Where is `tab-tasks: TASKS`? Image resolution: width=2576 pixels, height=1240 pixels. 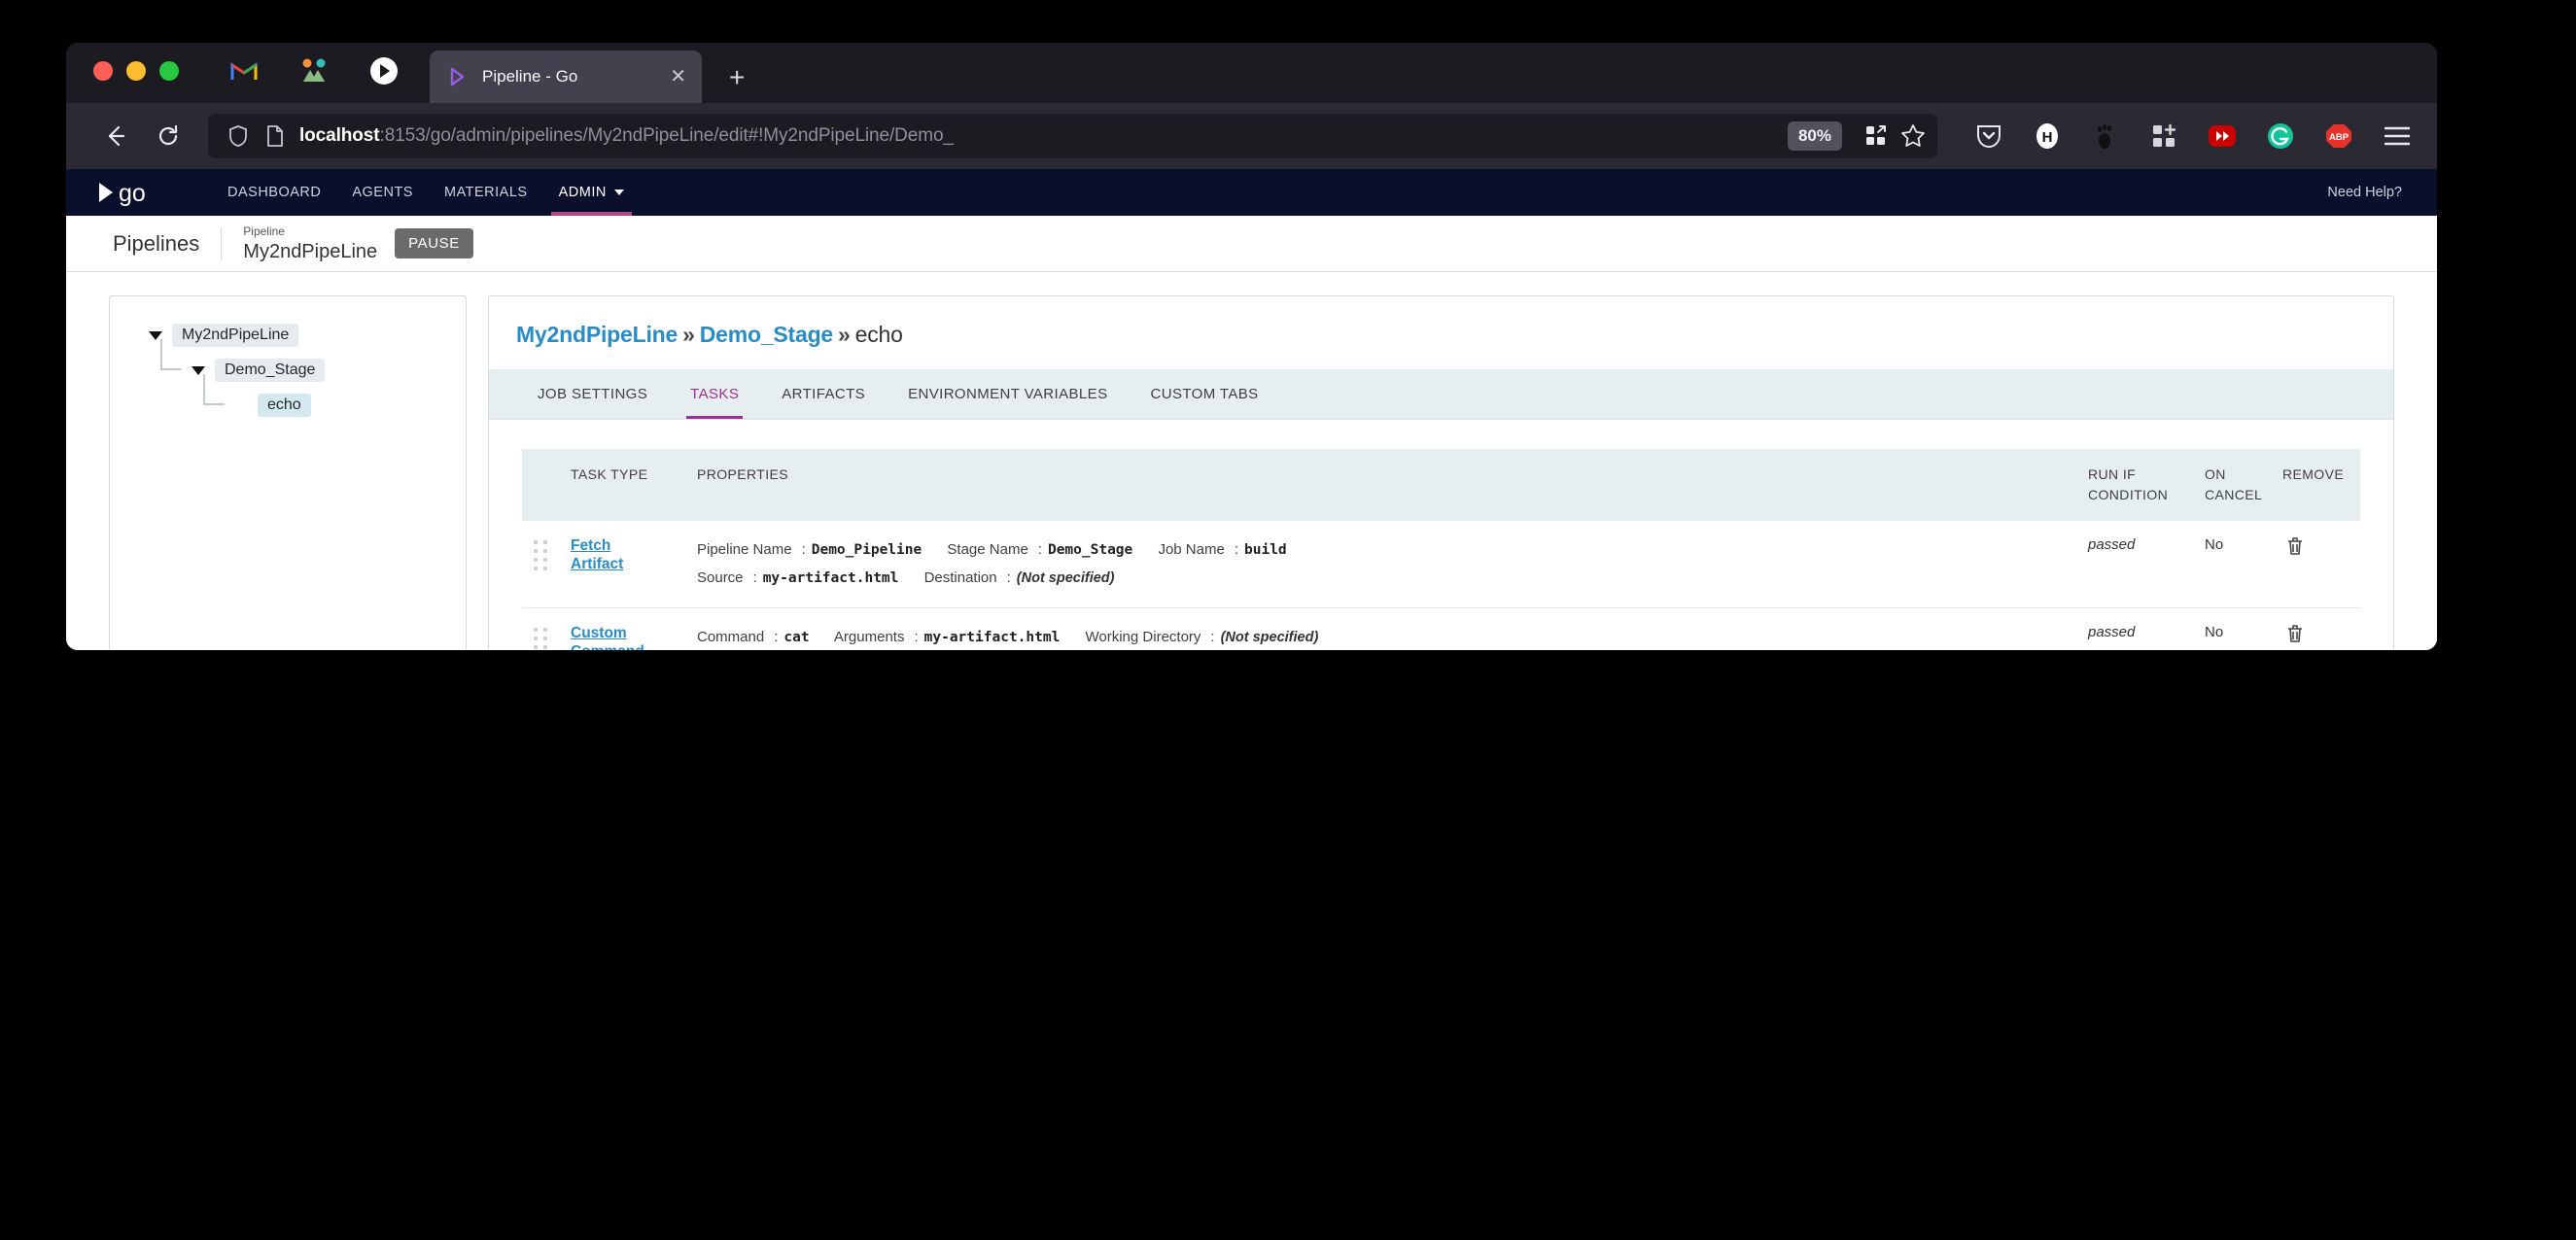 tab-tasks: TASKS is located at coordinates (714, 394).